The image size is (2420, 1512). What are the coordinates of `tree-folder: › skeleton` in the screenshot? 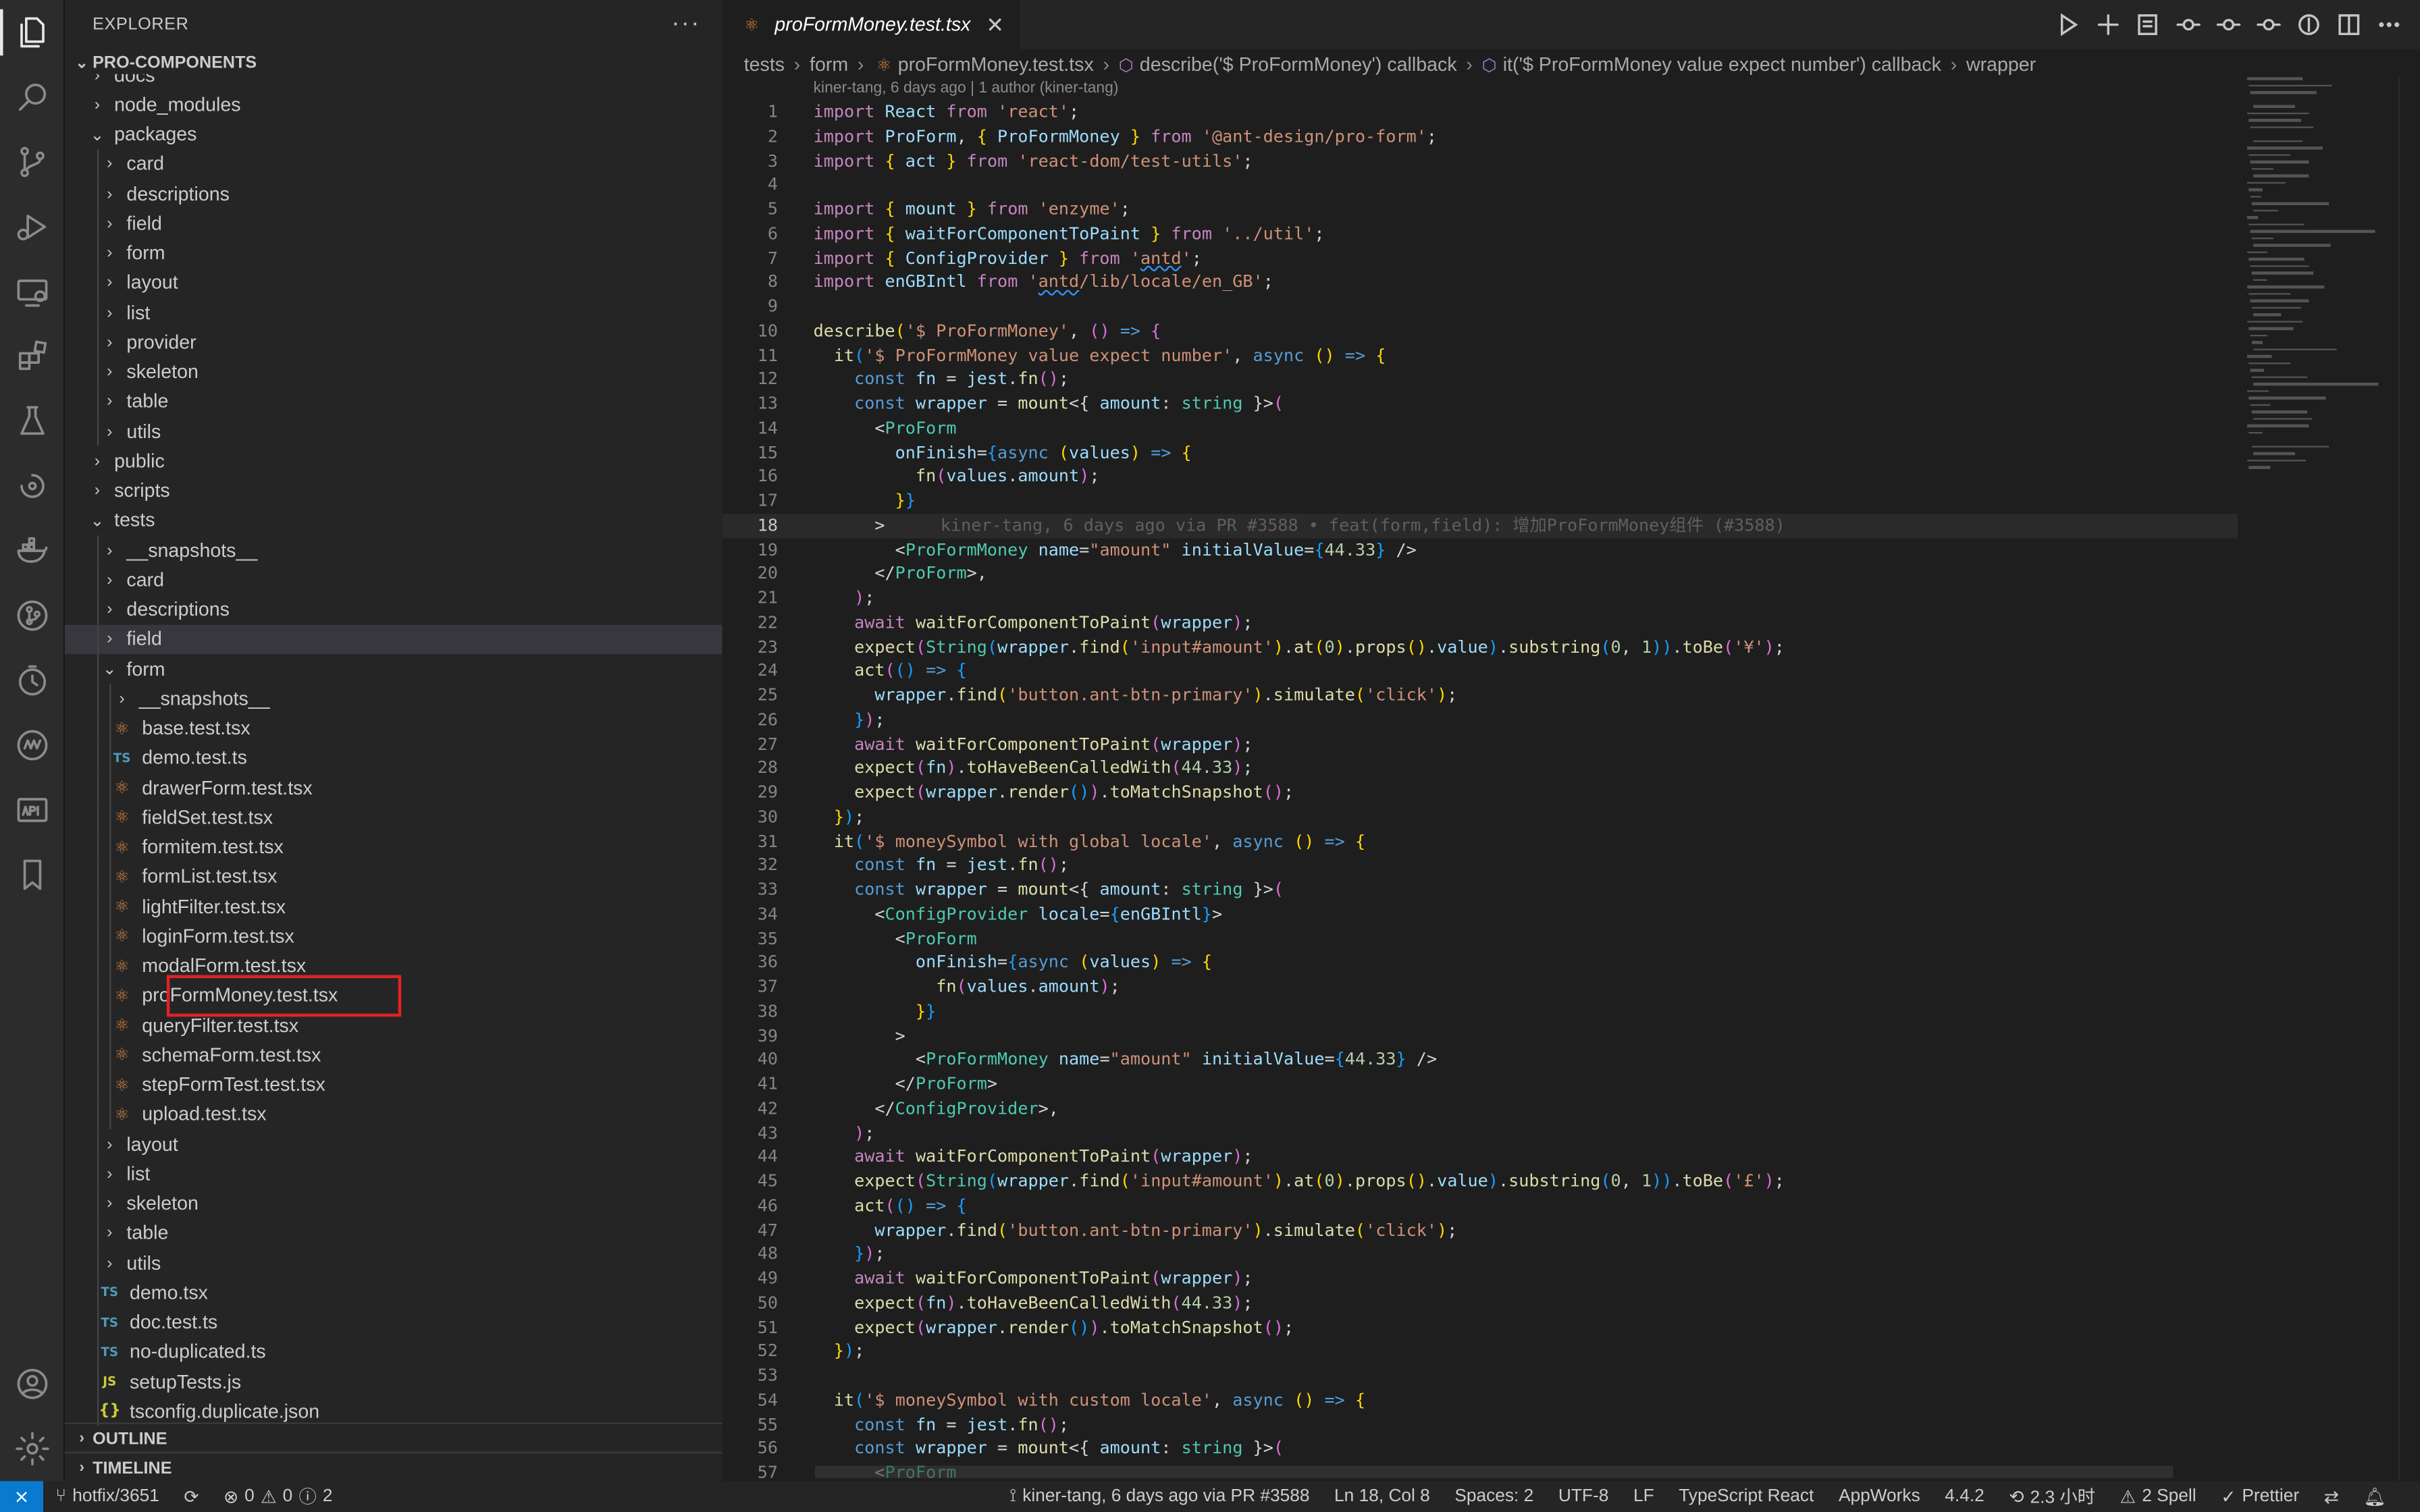 It's located at (393, 372).